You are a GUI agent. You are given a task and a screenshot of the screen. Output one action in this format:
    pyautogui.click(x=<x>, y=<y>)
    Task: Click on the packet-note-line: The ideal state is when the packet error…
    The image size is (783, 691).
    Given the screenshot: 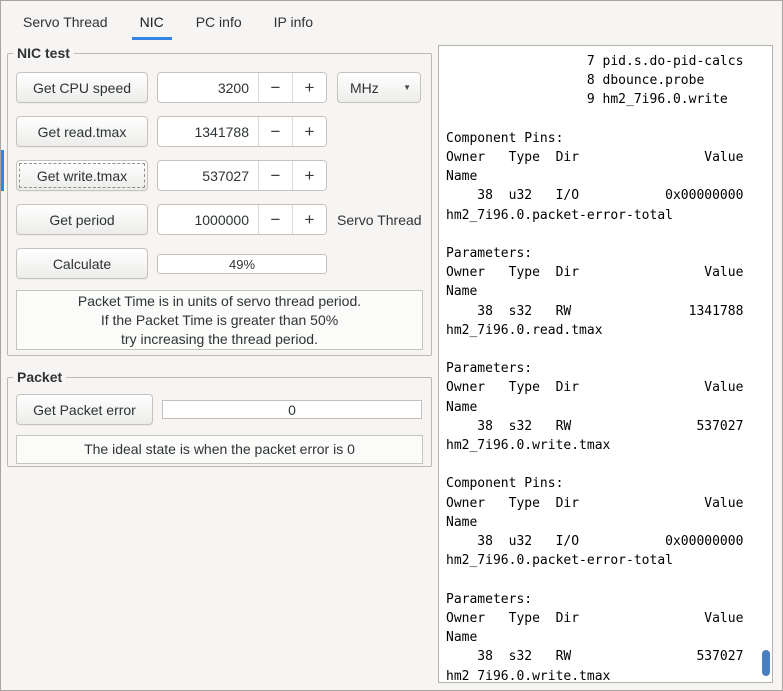 What is the action you would take?
    pyautogui.click(x=219, y=449)
    